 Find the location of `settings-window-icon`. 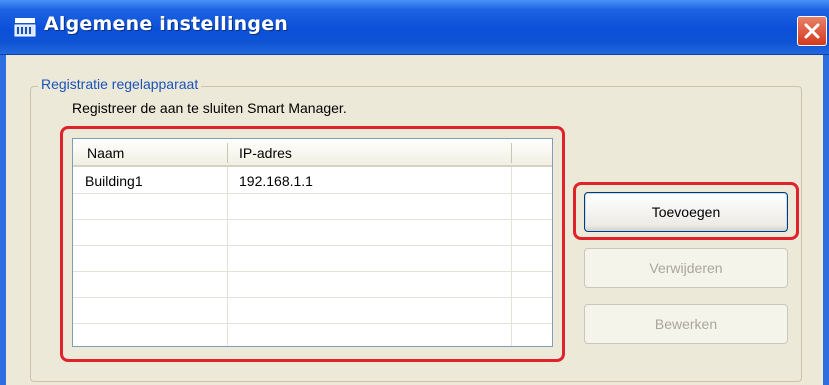

settings-window-icon is located at coordinates (25, 27).